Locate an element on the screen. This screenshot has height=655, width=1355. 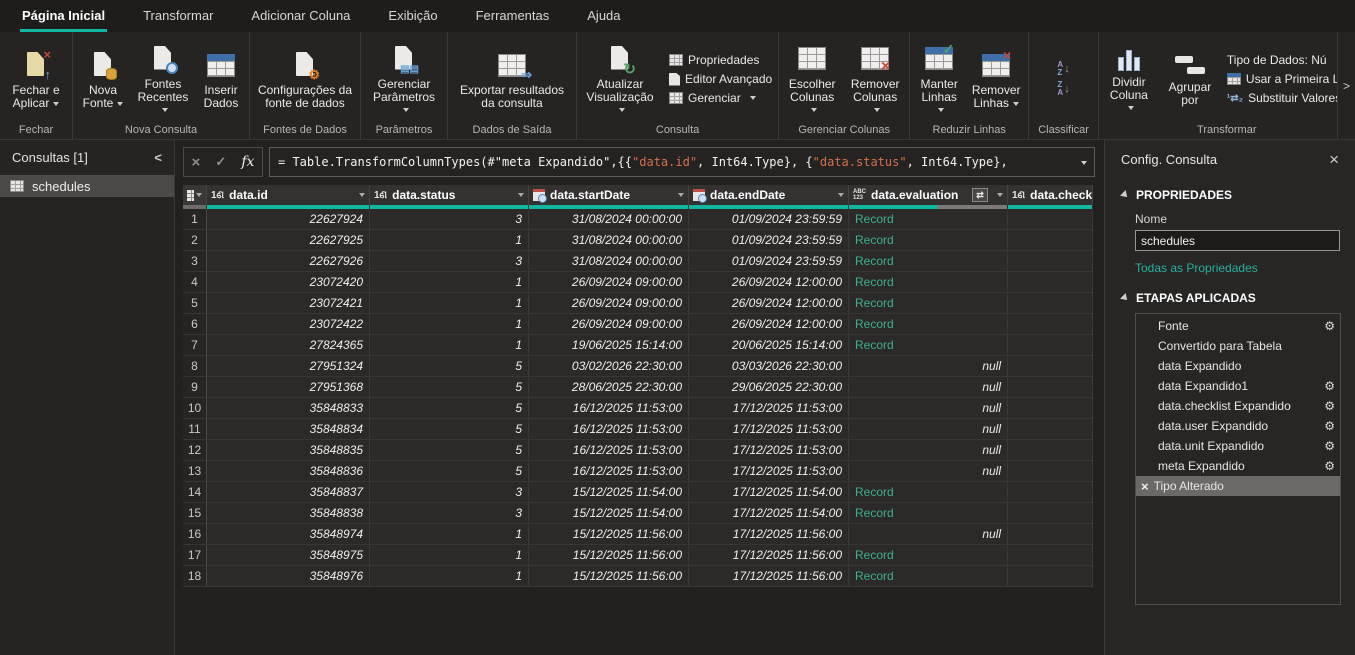
applied-steps-section-header: ETAPAS APLICADAS is located at coordinates (1229, 298).